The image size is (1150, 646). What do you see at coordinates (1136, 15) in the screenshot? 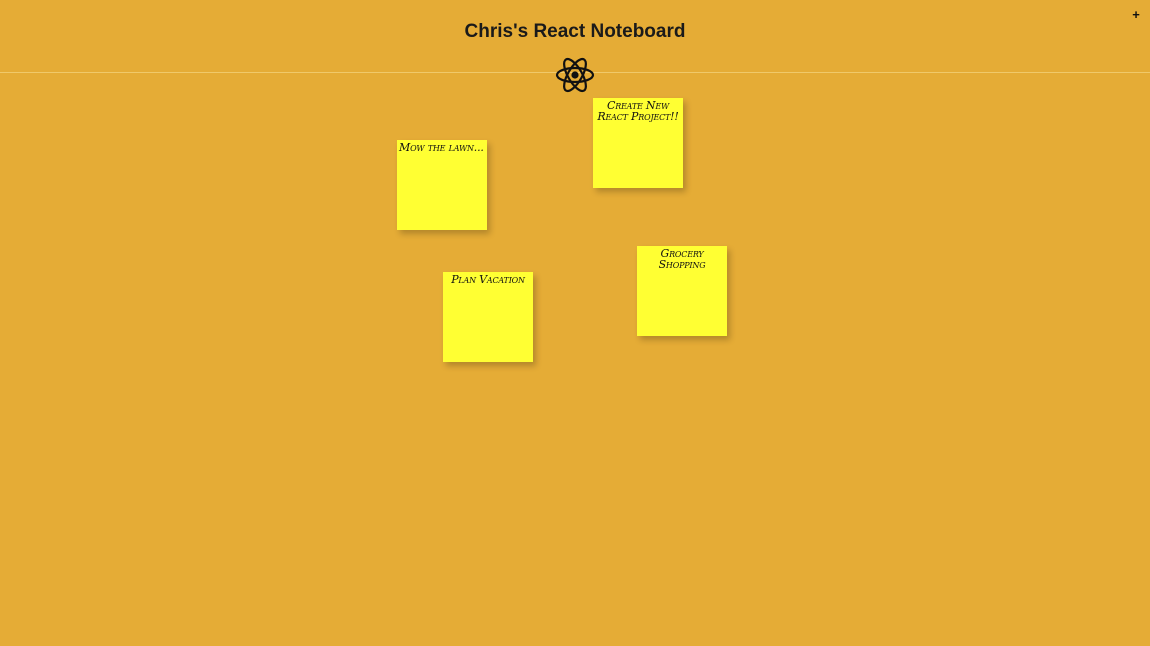
I see `add-note-button: +` at bounding box center [1136, 15].